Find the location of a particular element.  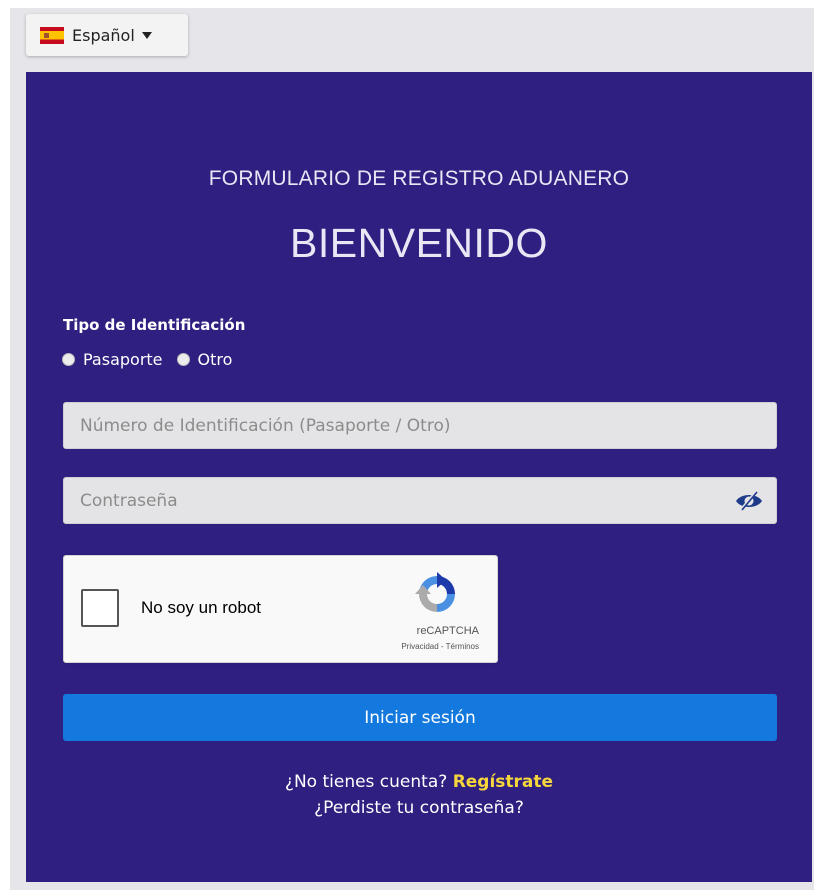

signup-prompt-line: ¿No tienes cuenta? Regístrate is located at coordinates (419, 782).